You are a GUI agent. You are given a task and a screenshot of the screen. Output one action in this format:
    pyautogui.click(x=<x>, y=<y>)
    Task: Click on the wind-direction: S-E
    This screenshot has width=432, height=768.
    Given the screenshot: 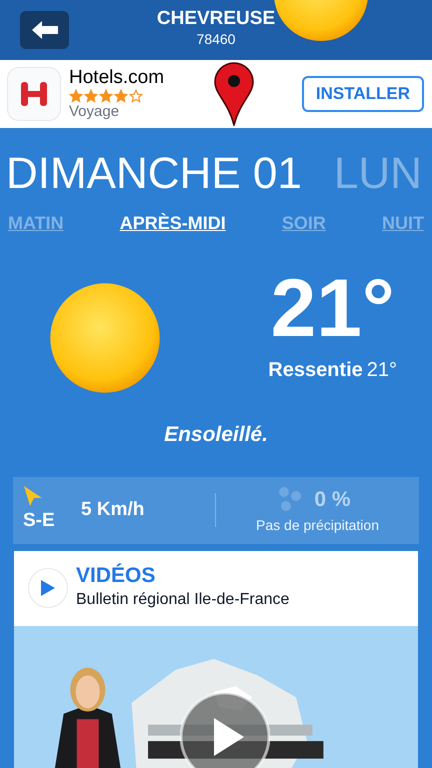 What is the action you would take?
    pyautogui.click(x=39, y=520)
    